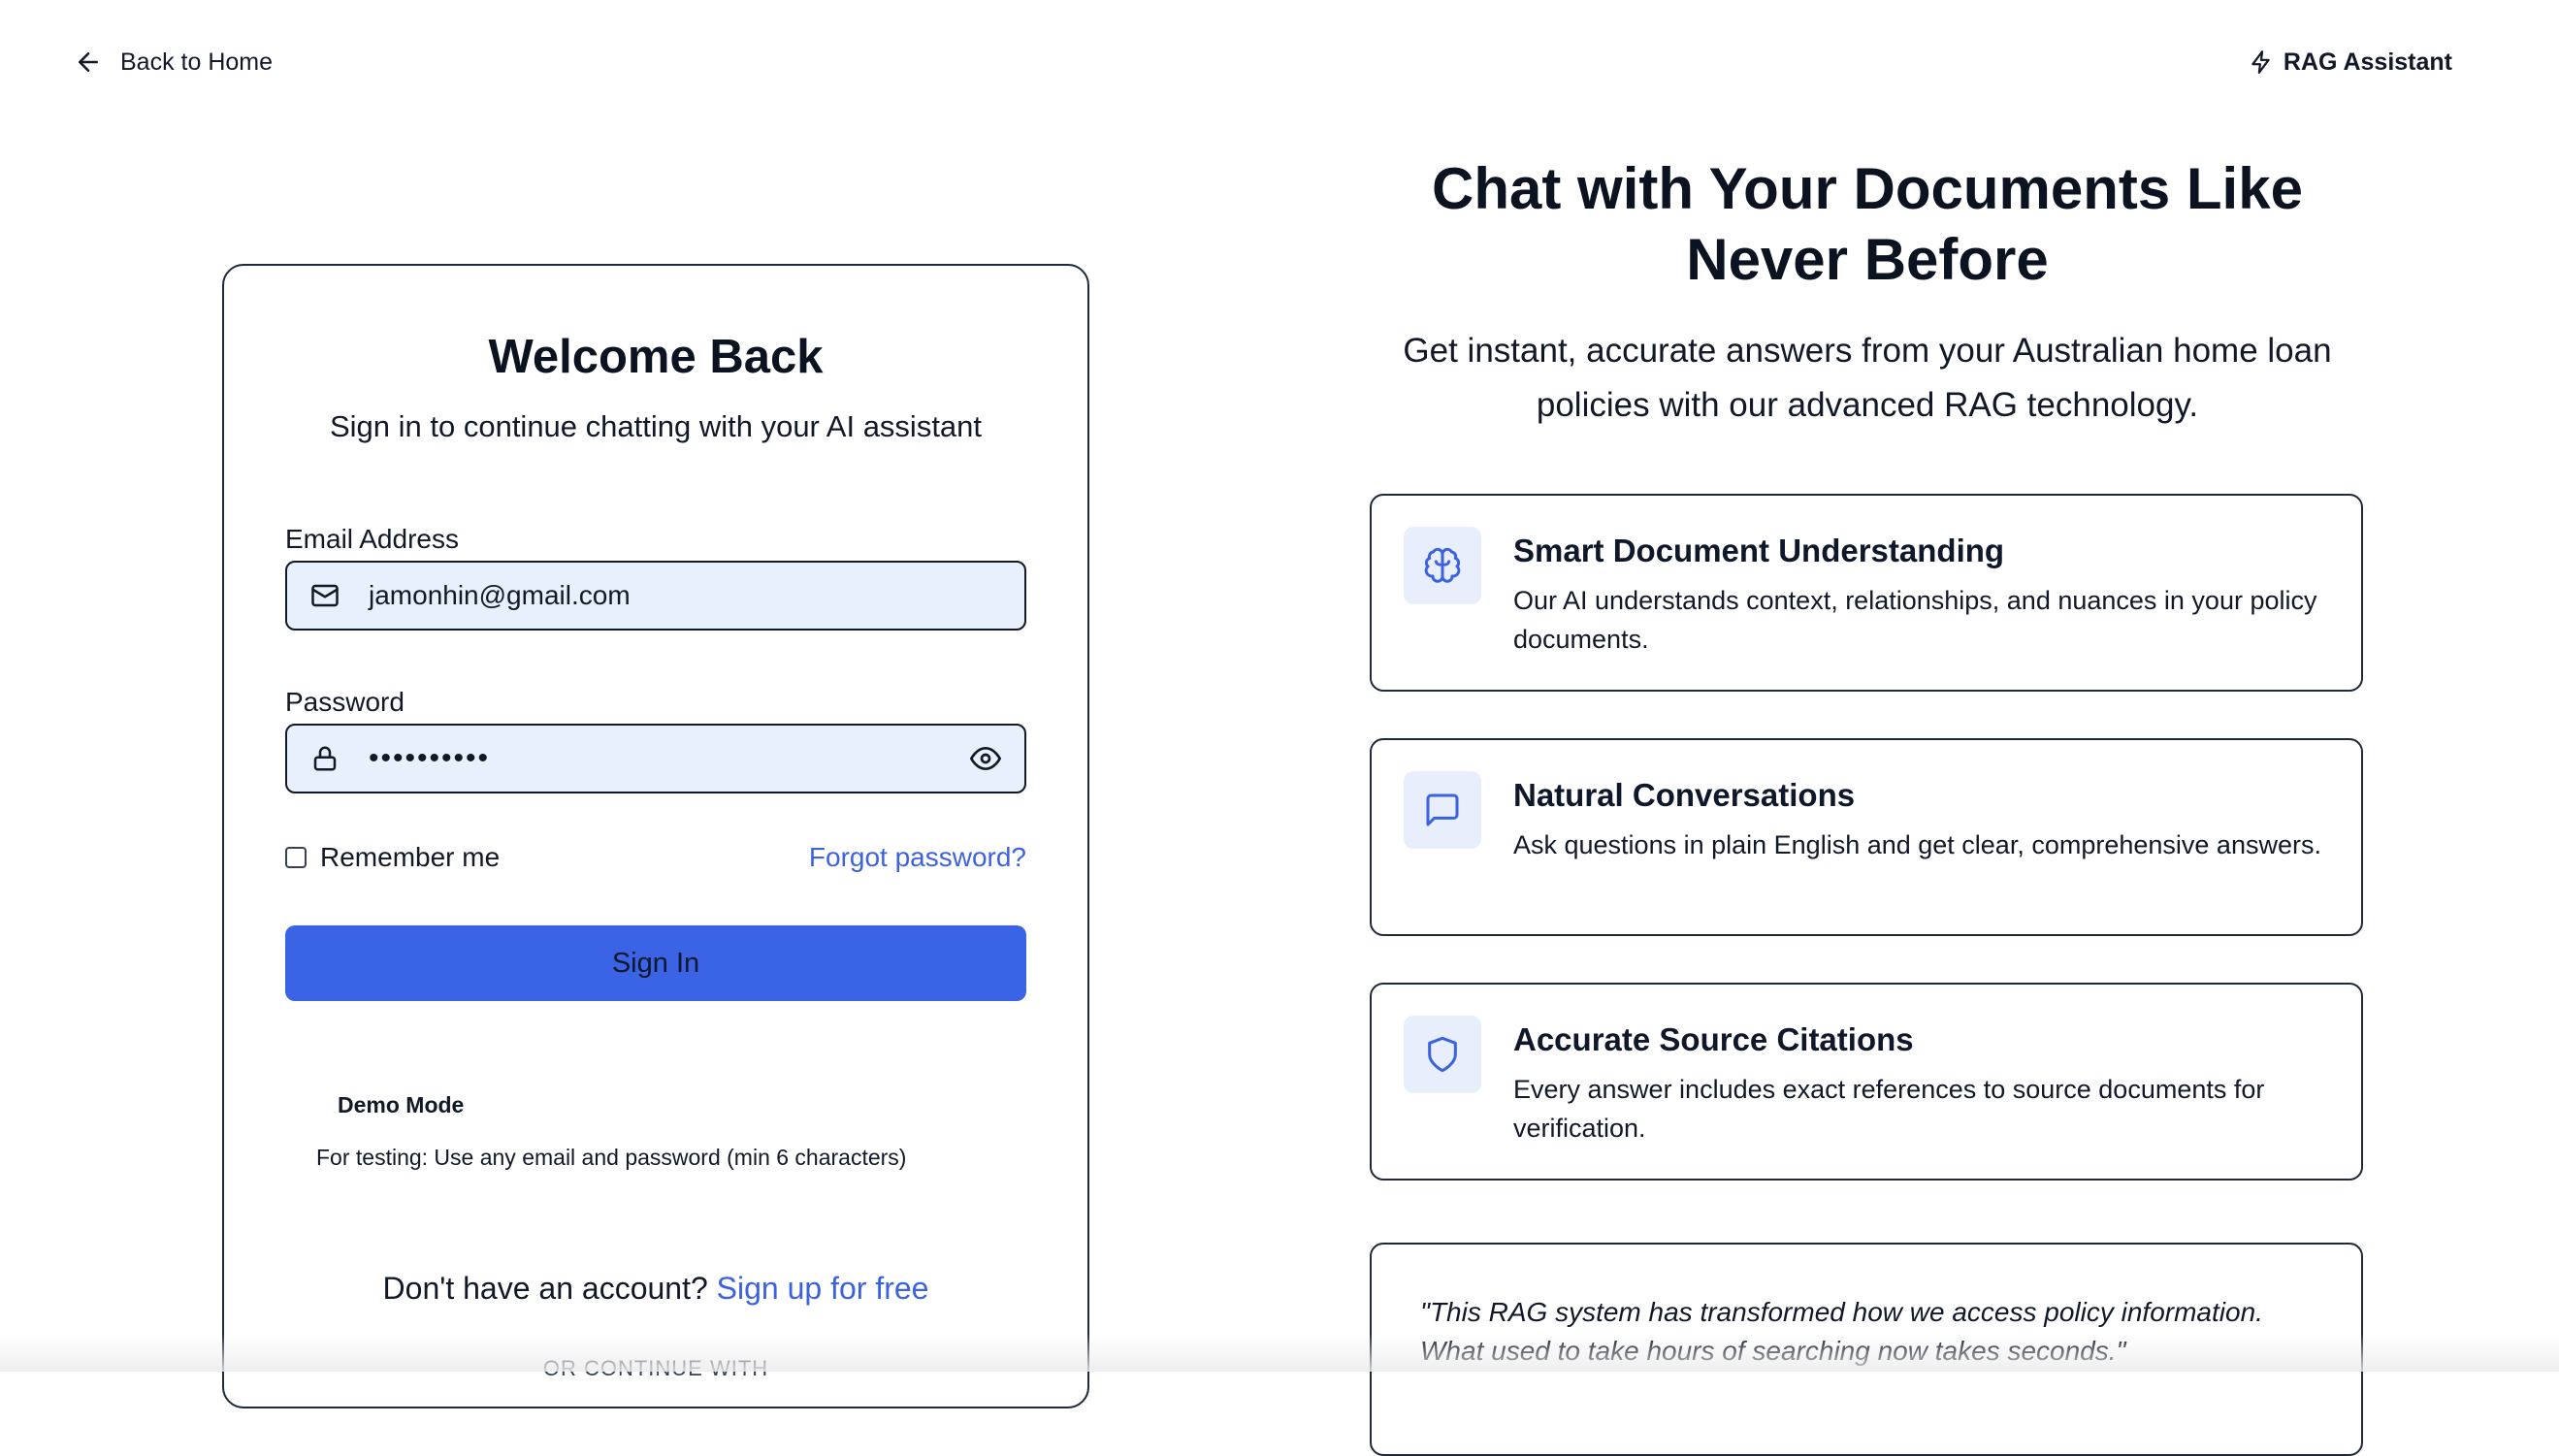 This screenshot has height=1456, width=2559. Describe the element at coordinates (372, 539) in the screenshot. I see `email-label: Email Address` at that location.